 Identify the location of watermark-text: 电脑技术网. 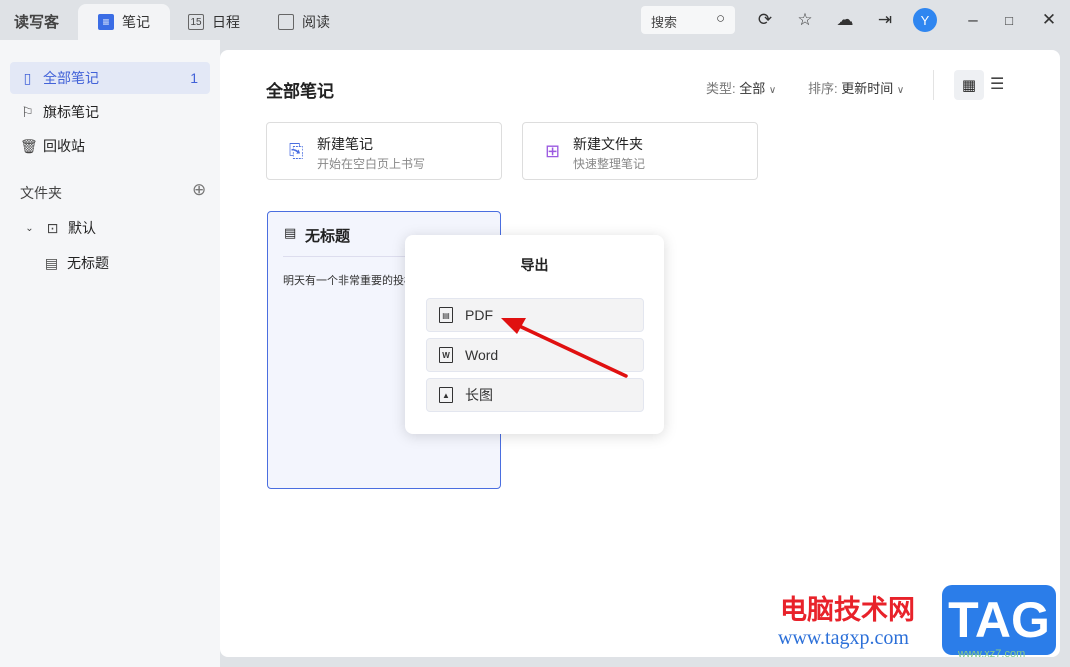
(847, 610).